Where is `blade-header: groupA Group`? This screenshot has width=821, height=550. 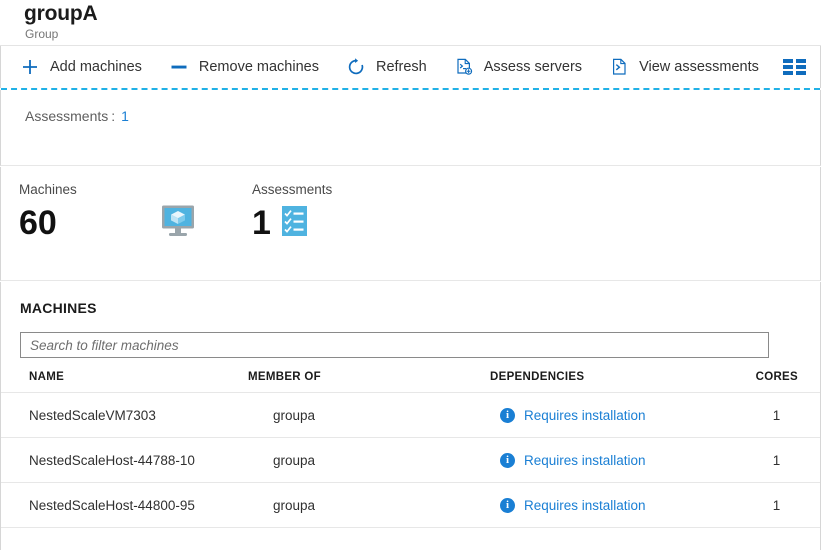 blade-header: groupA Group is located at coordinates (410, 23).